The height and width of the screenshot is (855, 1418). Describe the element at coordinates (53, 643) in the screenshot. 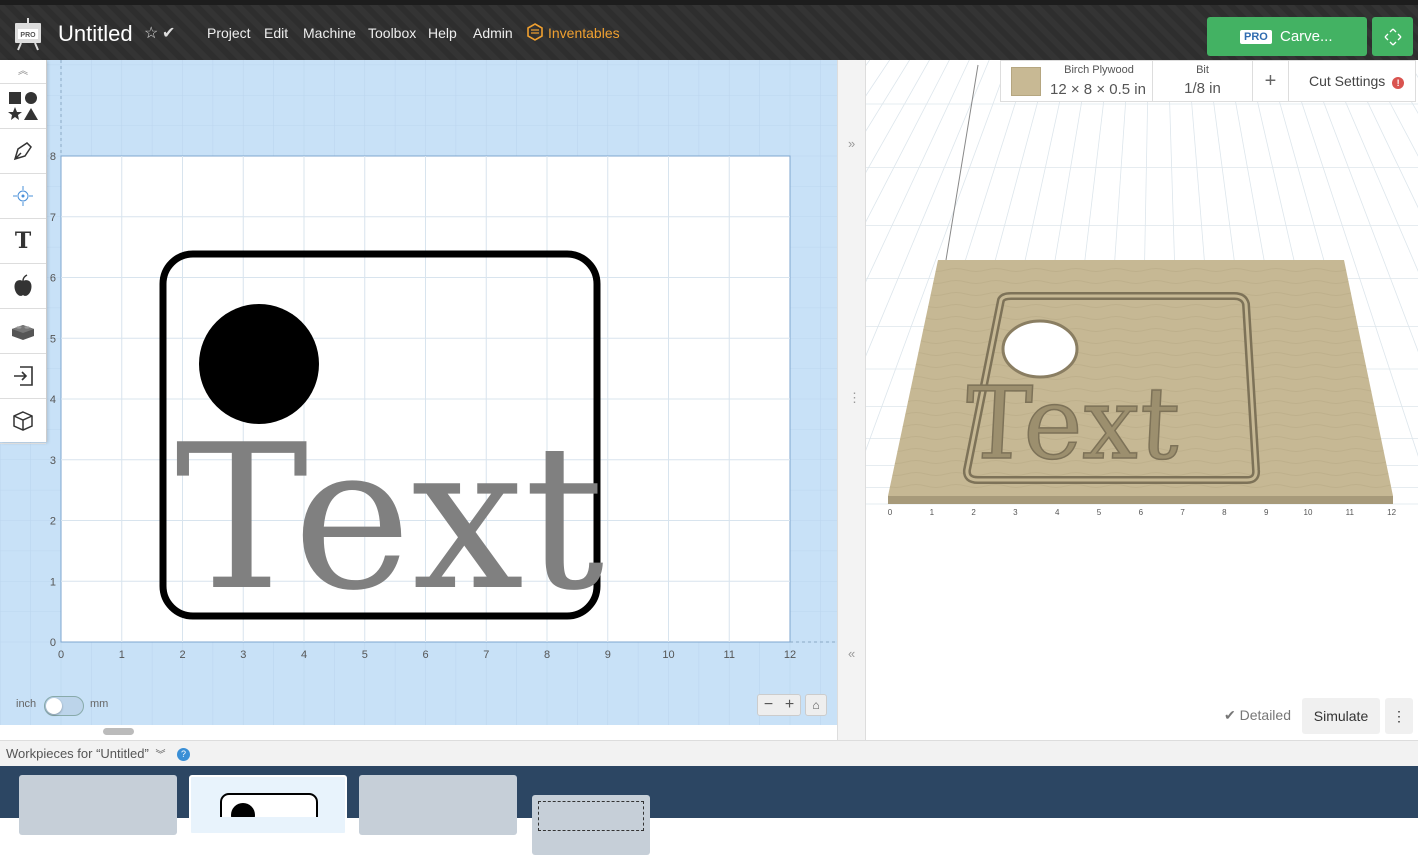

I see `y-tick-label: 0` at that location.